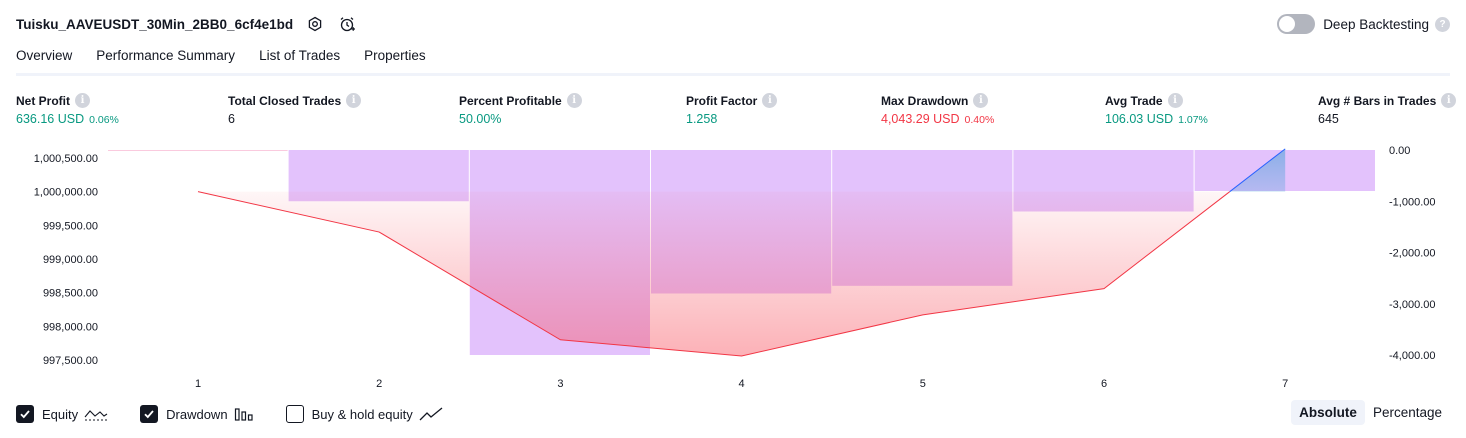  I want to click on metric-percent-profitable: Percent Profitable i 50.00%, so click(520, 109).